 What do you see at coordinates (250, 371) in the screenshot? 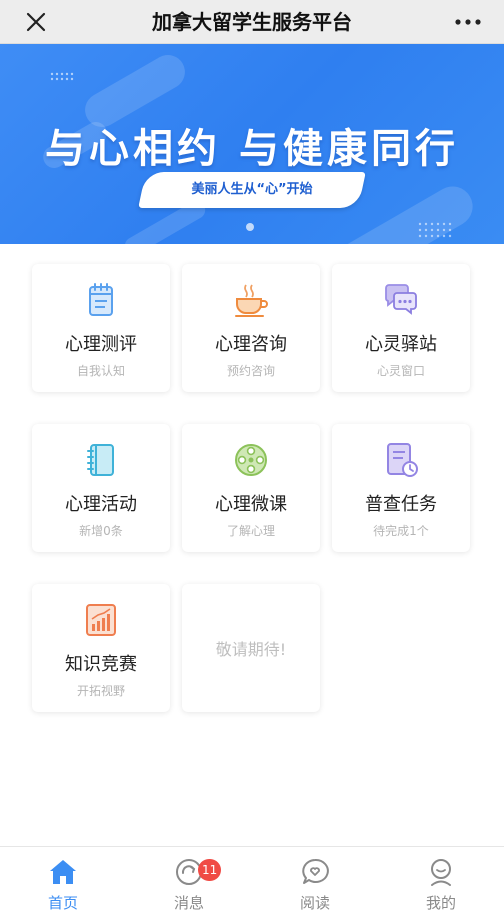
I see `card-subtitle: 预约咨询` at bounding box center [250, 371].